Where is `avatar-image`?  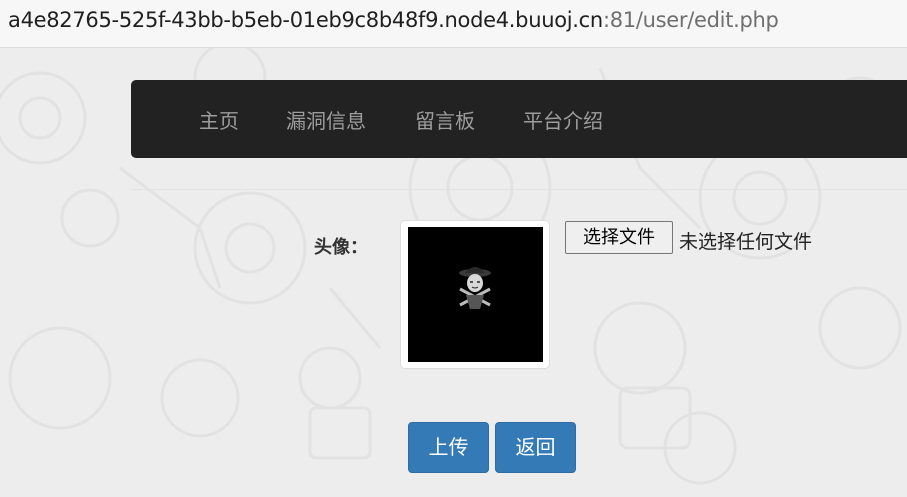
avatar-image is located at coordinates (475, 294).